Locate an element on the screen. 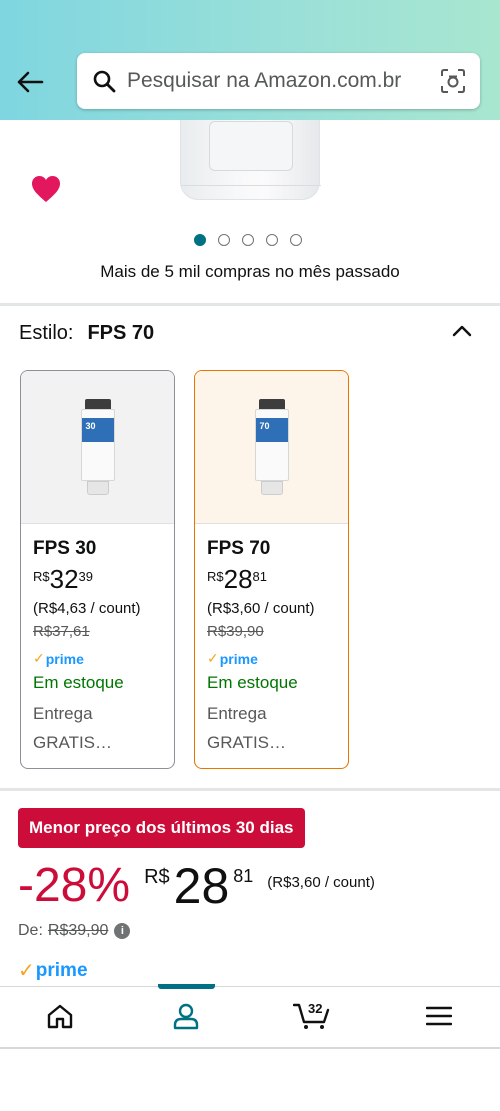 Image resolution: width=500 pixels, height=1111 pixels. option-image: 30 is located at coordinates (97, 447).